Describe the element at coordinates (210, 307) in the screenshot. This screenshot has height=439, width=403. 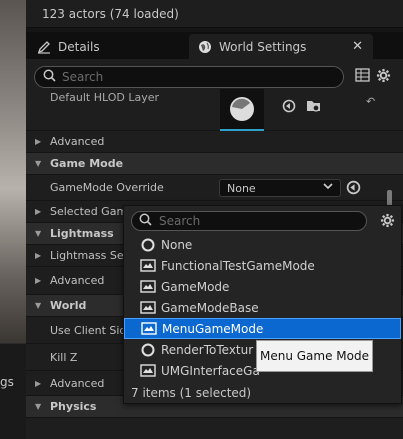
I see `list-item-label: GameModeBase` at that location.